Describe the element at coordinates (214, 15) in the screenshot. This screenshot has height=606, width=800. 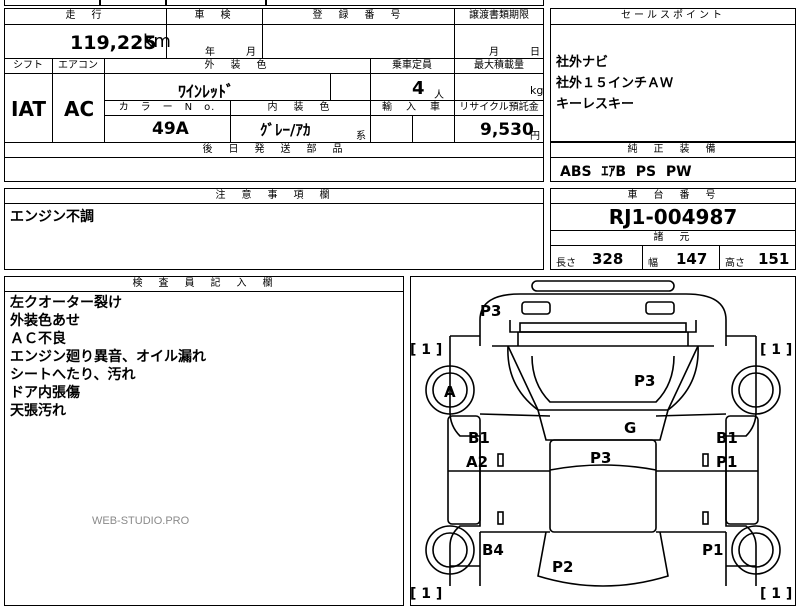
I see `inspection-header: 車 検` at that location.